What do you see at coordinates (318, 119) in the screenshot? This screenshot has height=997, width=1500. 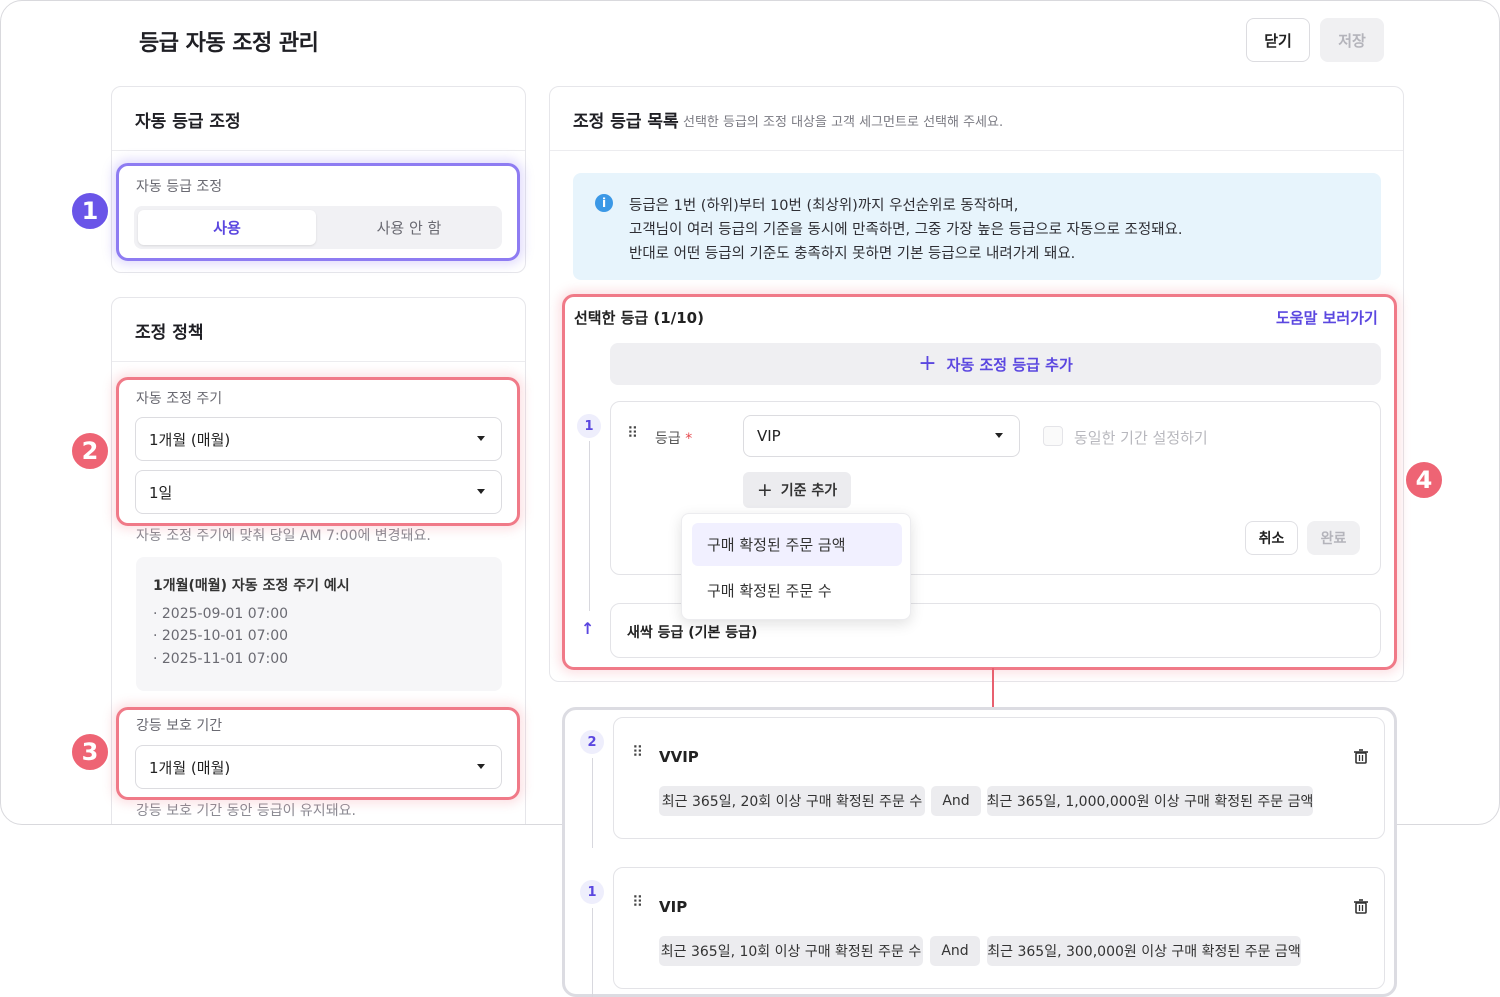 I see `auto-grade-panel-header: 자동 등급 조정` at bounding box center [318, 119].